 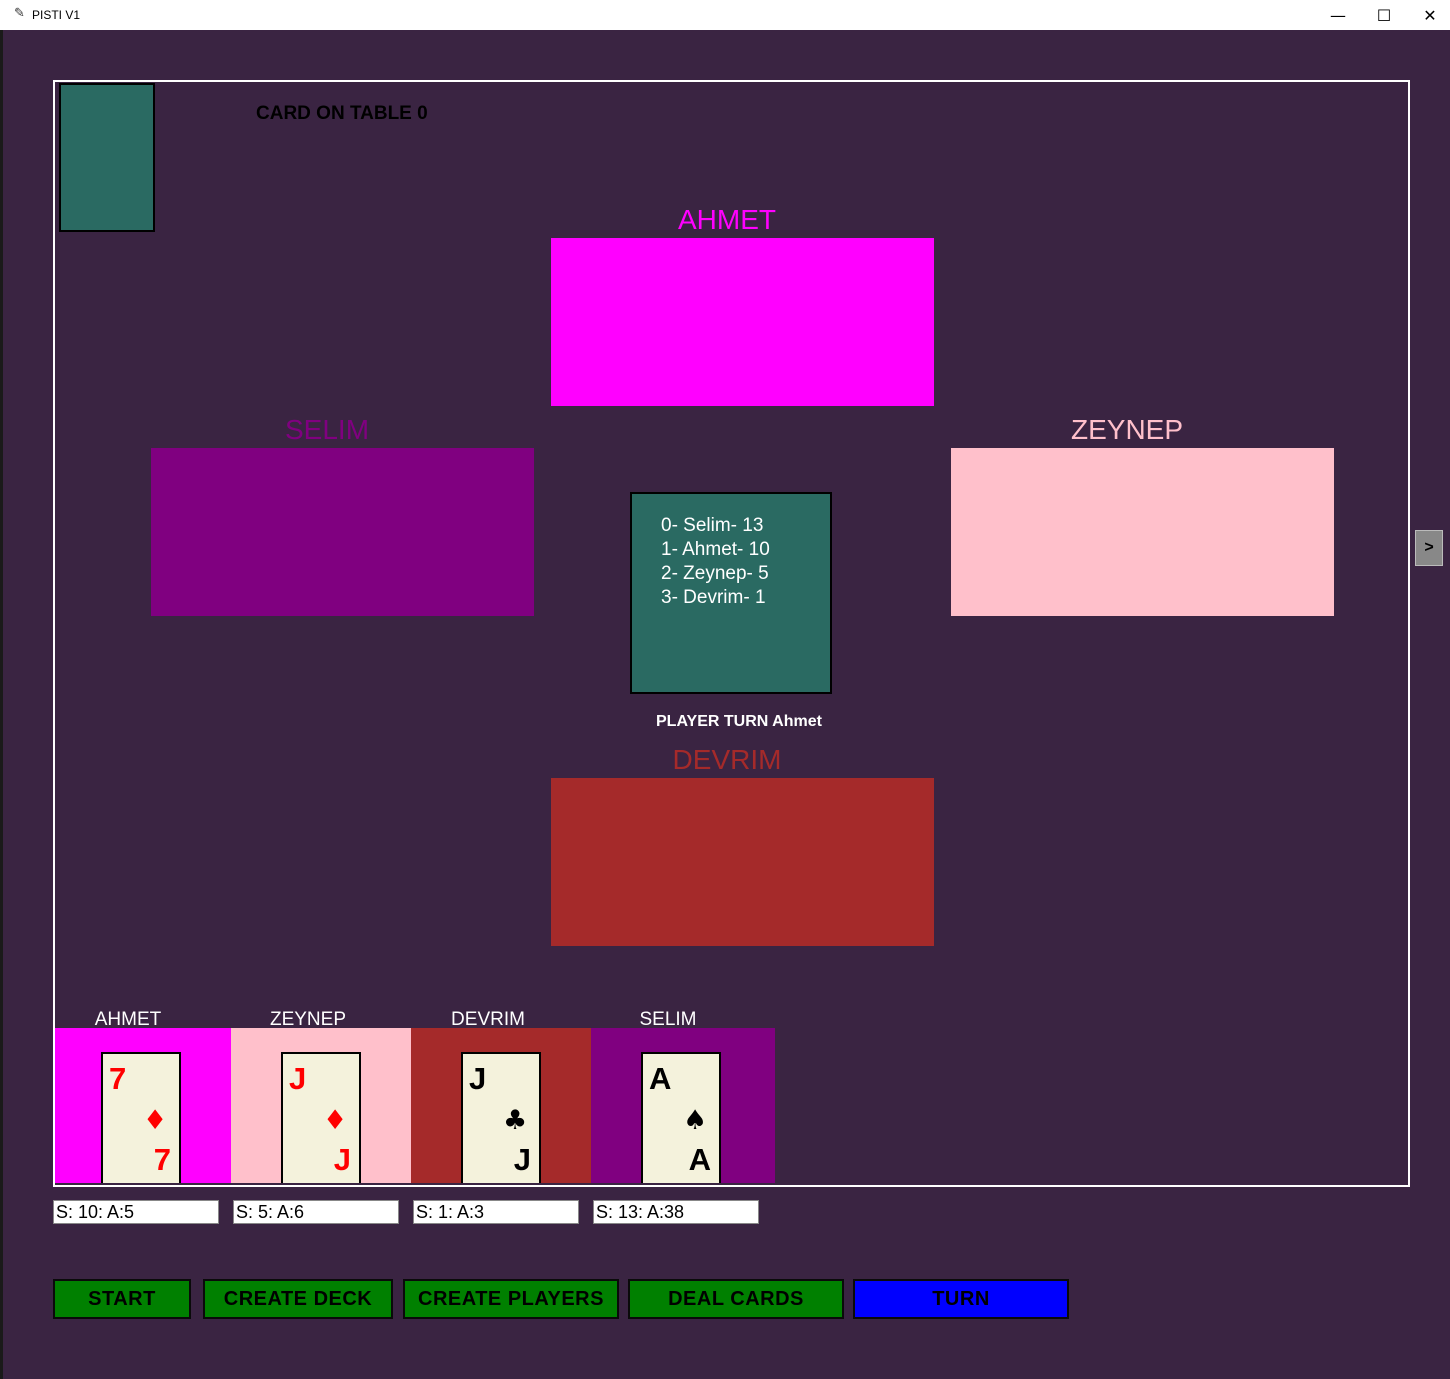 I want to click on start-button: START, so click(x=122, y=1299).